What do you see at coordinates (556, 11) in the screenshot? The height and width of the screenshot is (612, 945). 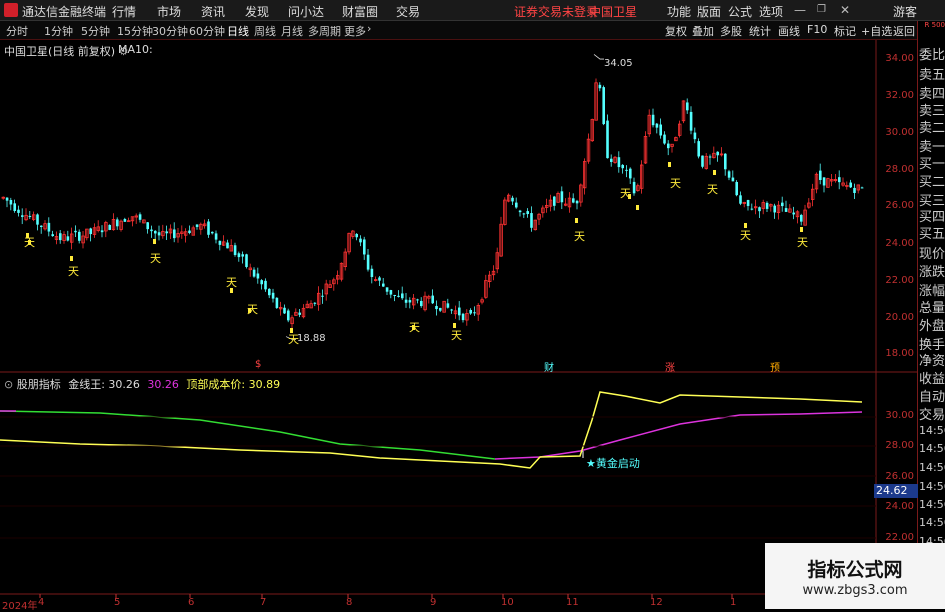 I see `trade-login-status: 证券交易未登录` at bounding box center [556, 11].